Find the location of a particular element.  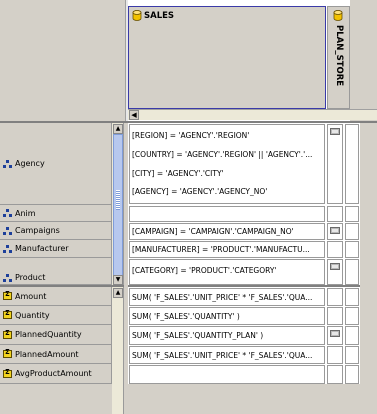

anim-mapping-cell is located at coordinates (227, 214).